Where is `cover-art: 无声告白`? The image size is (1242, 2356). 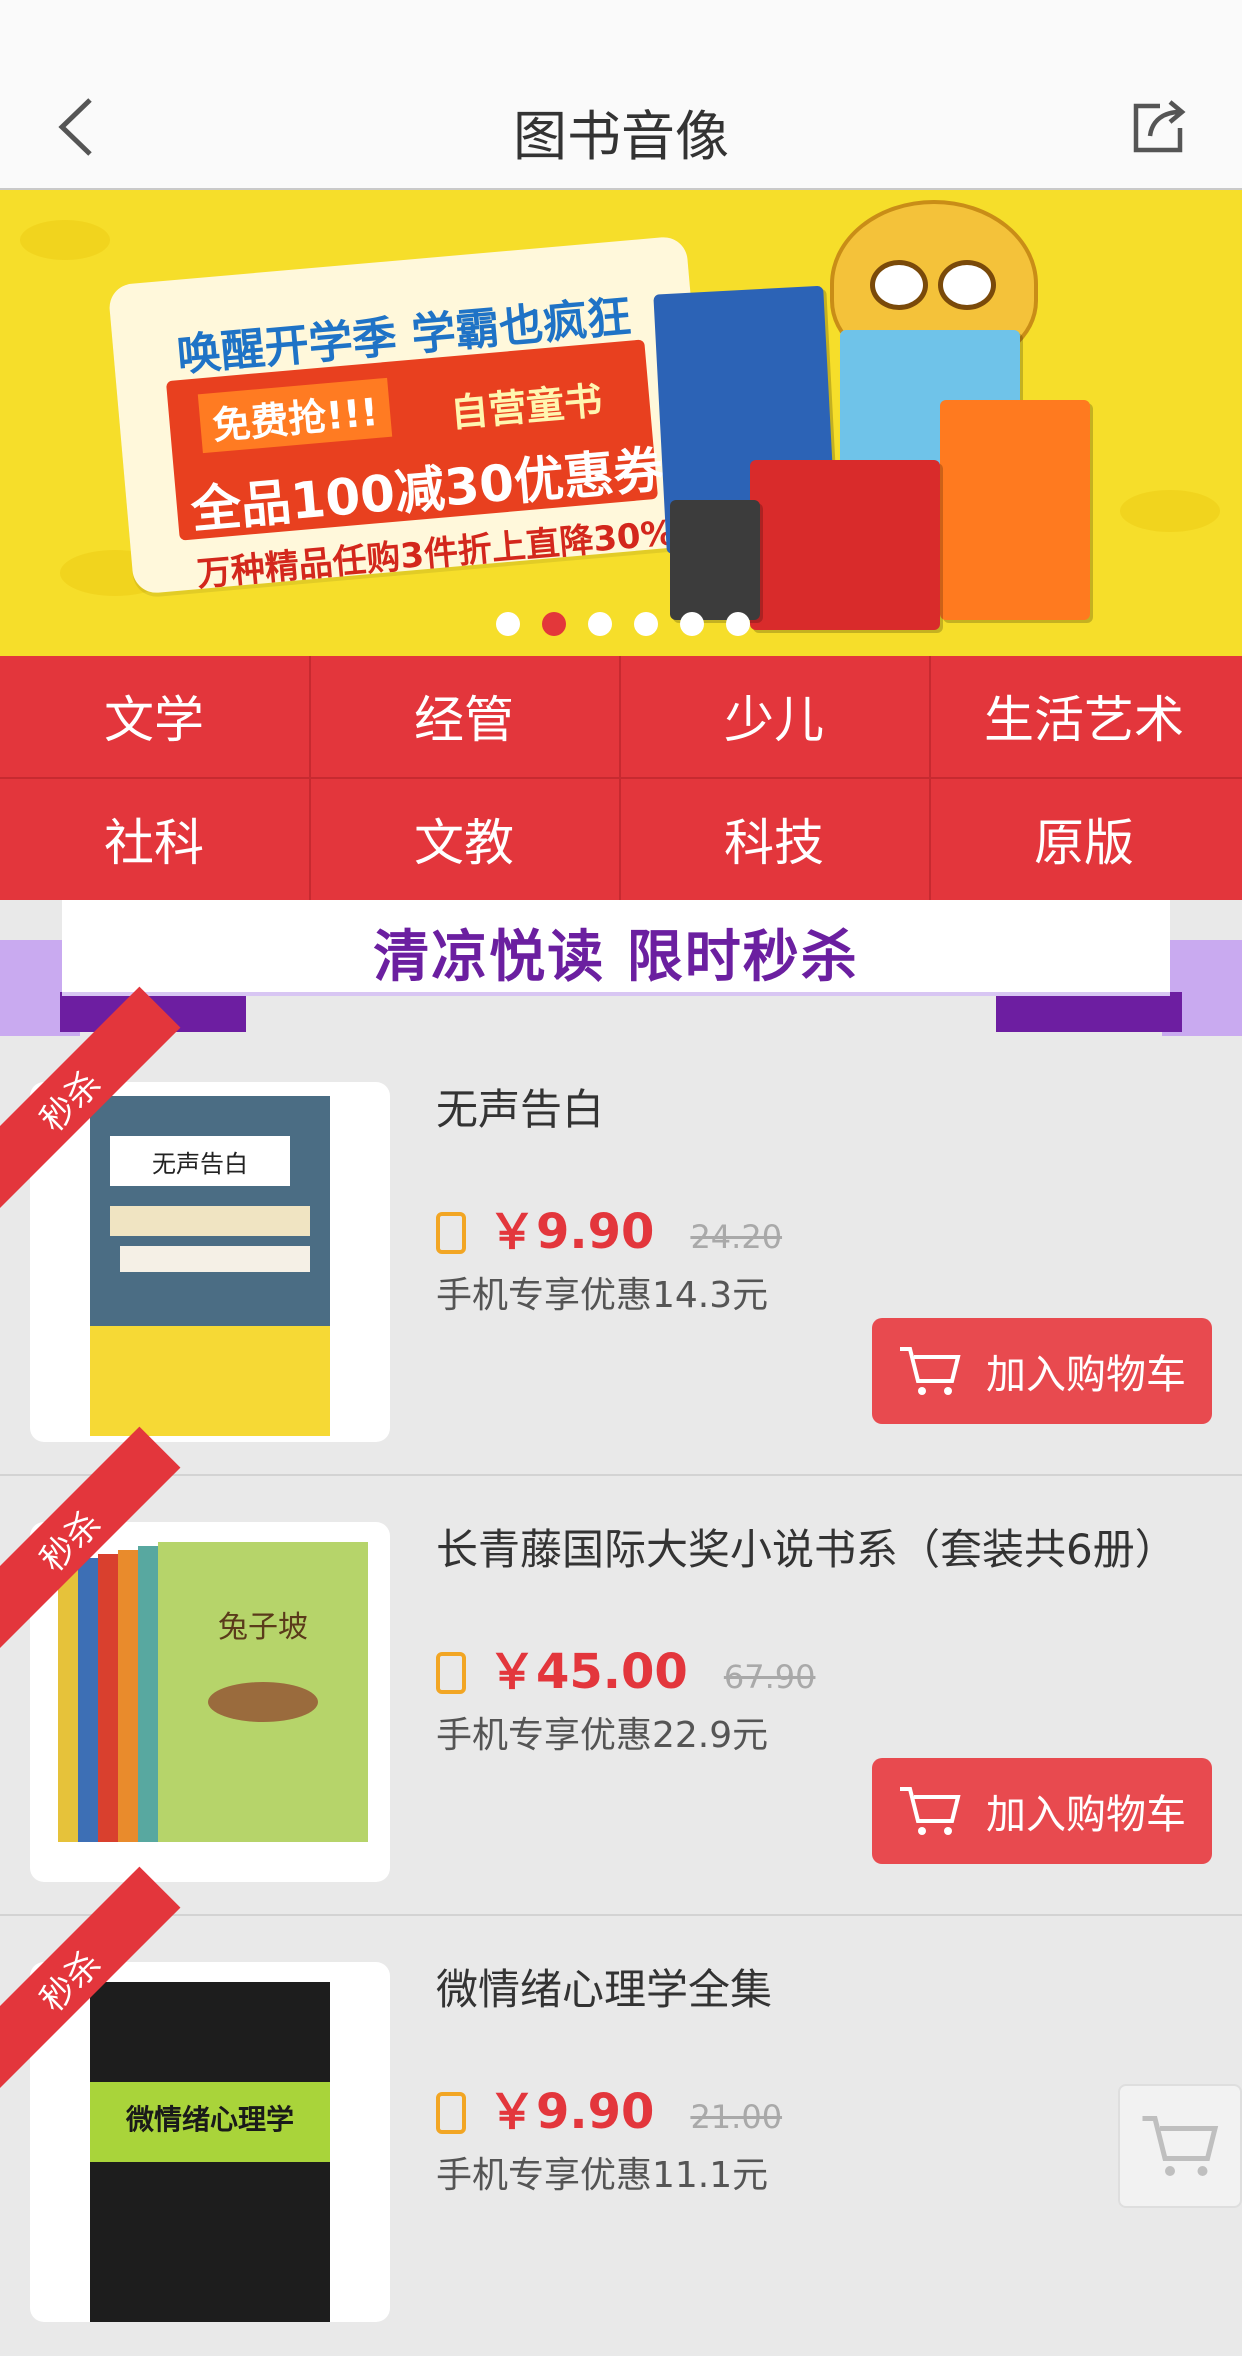
cover-art: 无声告白 is located at coordinates (210, 1266).